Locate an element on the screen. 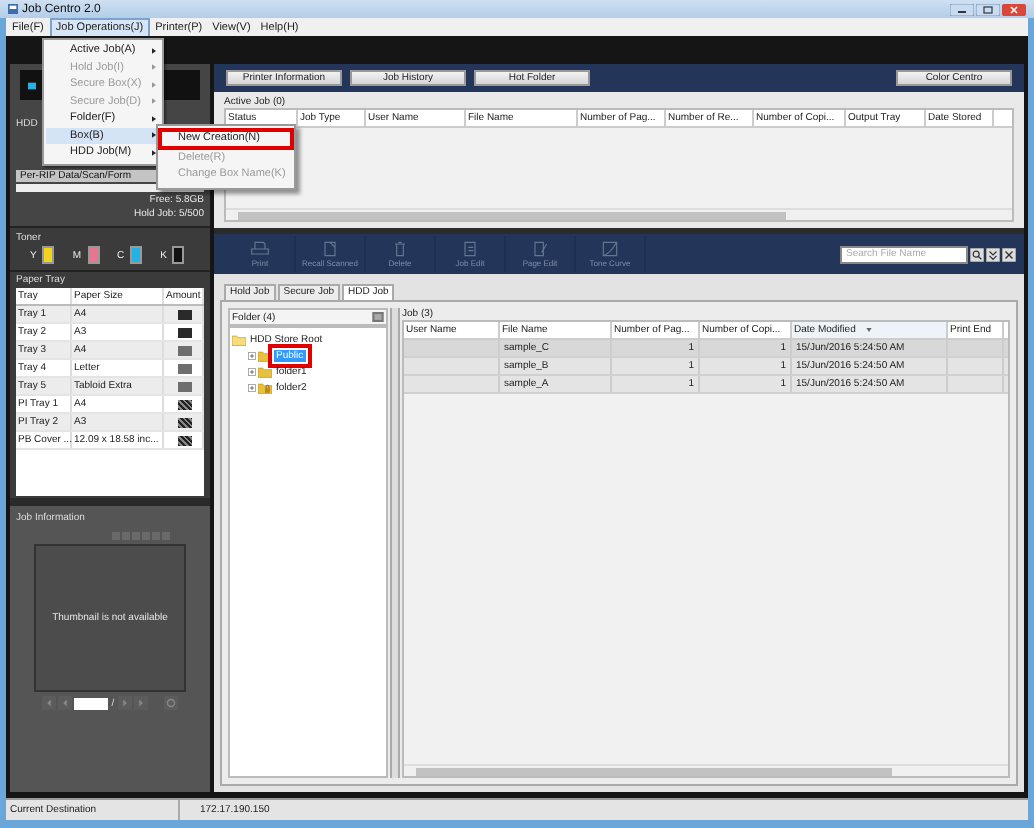  trash-icon is located at coordinates (400, 249).